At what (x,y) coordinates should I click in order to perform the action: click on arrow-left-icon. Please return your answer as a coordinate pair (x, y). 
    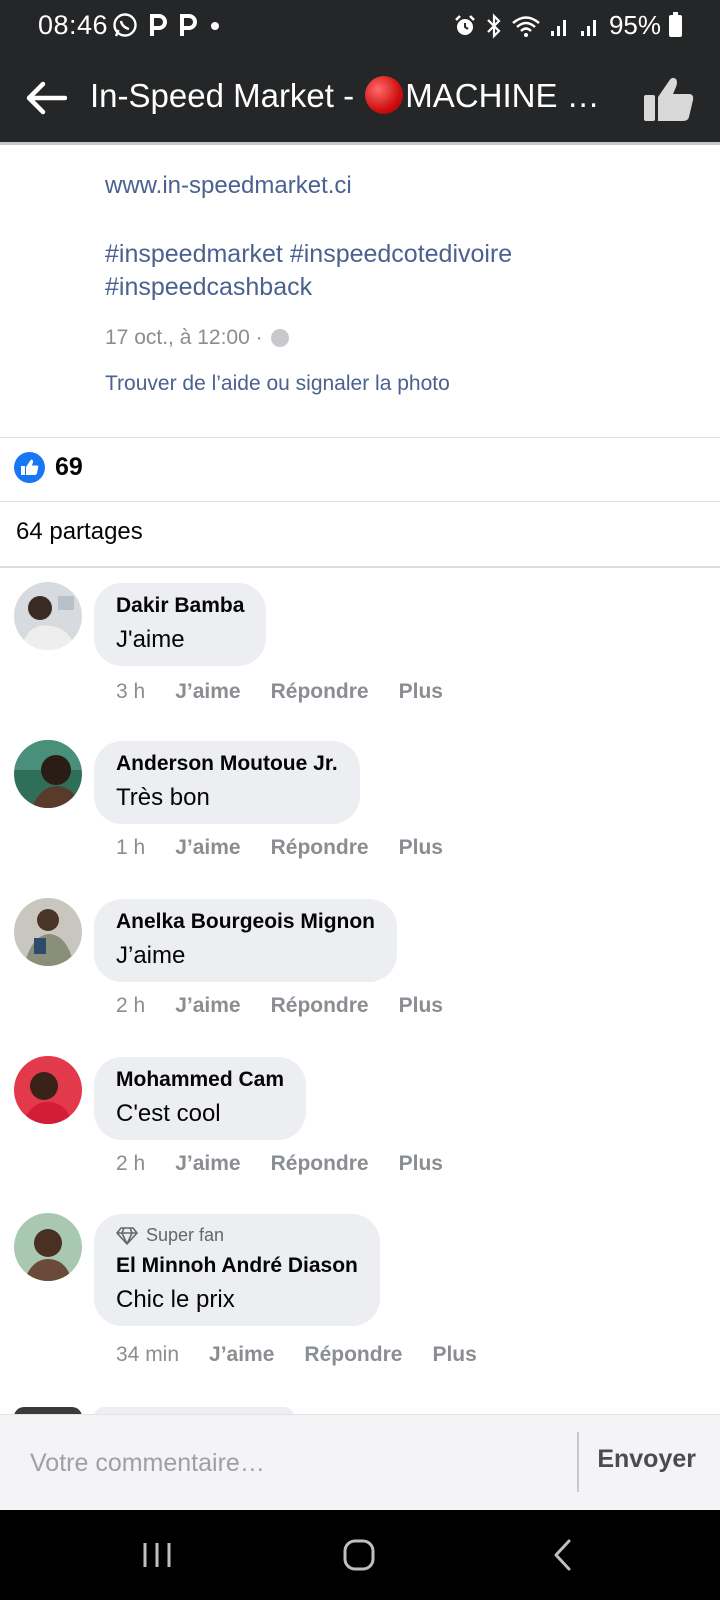
    Looking at the image, I should click on (46, 98).